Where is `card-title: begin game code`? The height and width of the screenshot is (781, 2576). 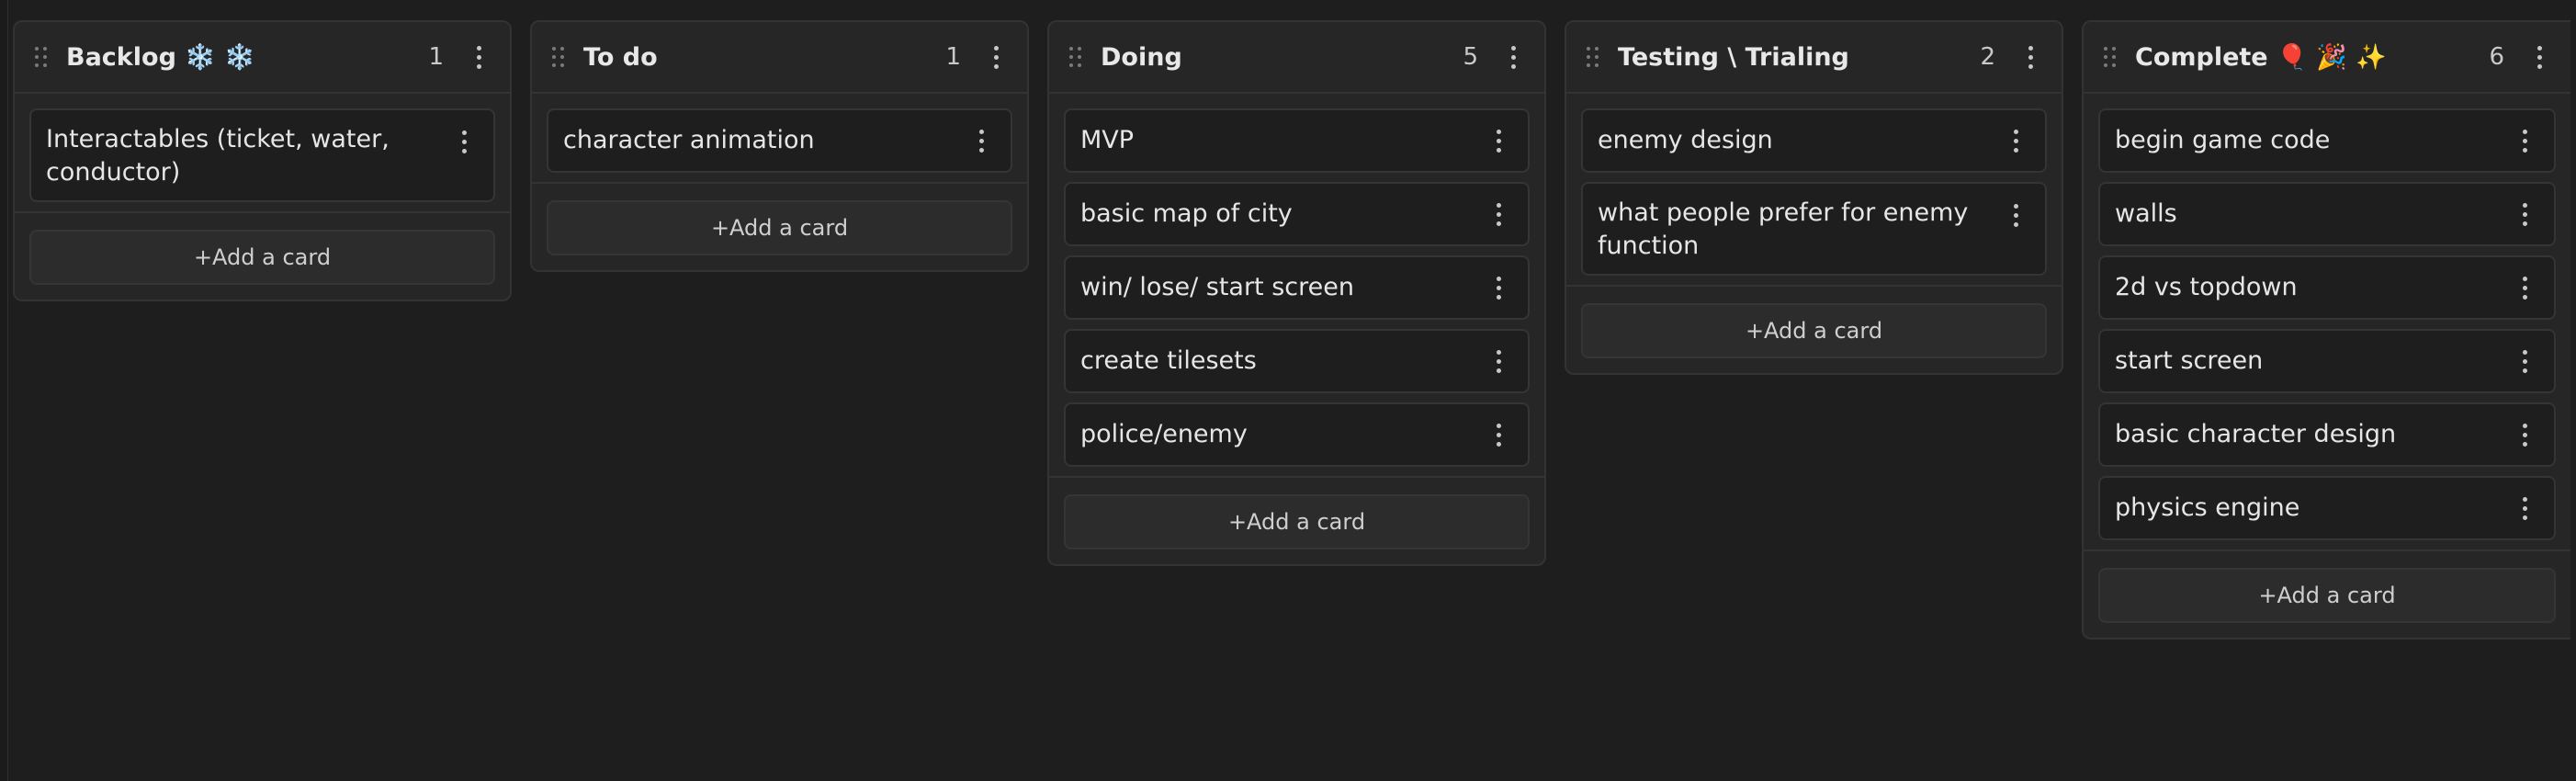 card-title: begin game code is located at coordinates (2223, 140).